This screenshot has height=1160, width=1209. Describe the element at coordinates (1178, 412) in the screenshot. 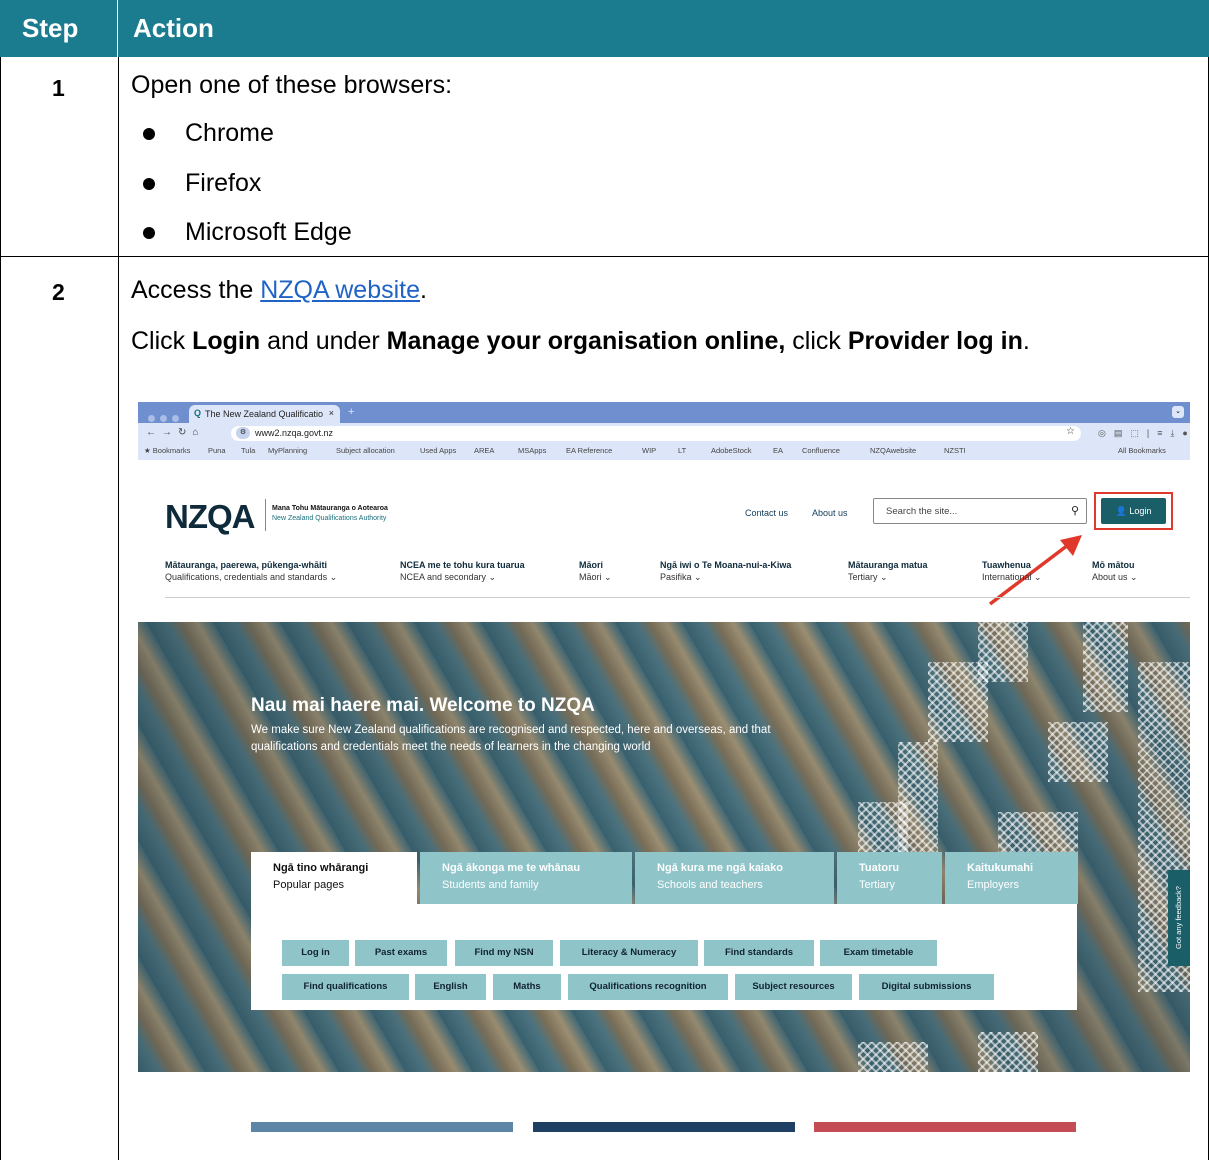

I see `chevron-down-icon: ⌄` at that location.